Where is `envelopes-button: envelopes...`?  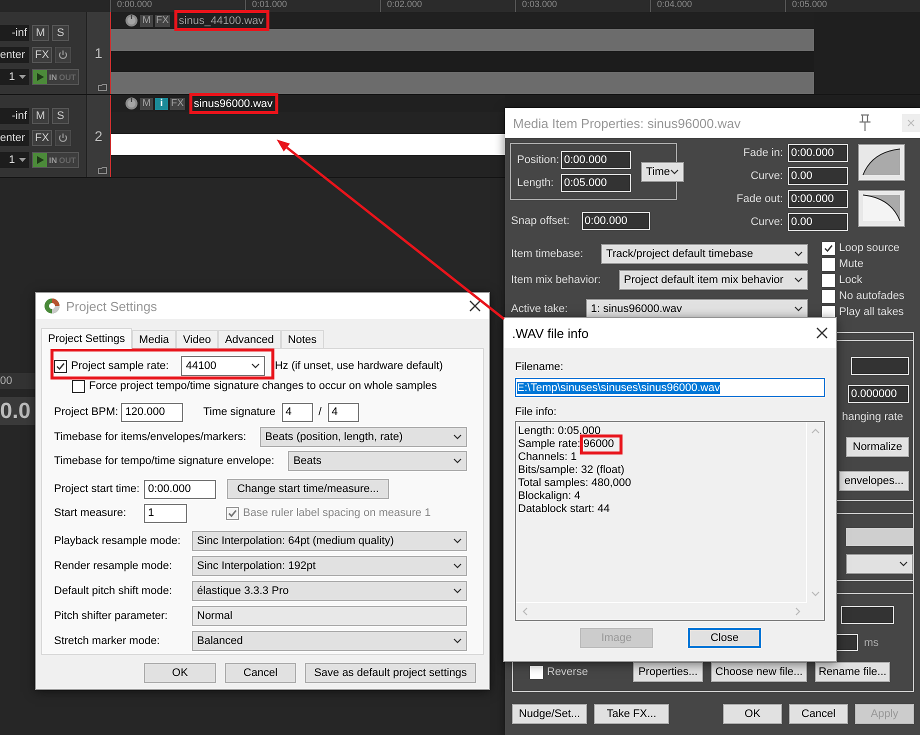
envelopes-button: envelopes... is located at coordinates (874, 481).